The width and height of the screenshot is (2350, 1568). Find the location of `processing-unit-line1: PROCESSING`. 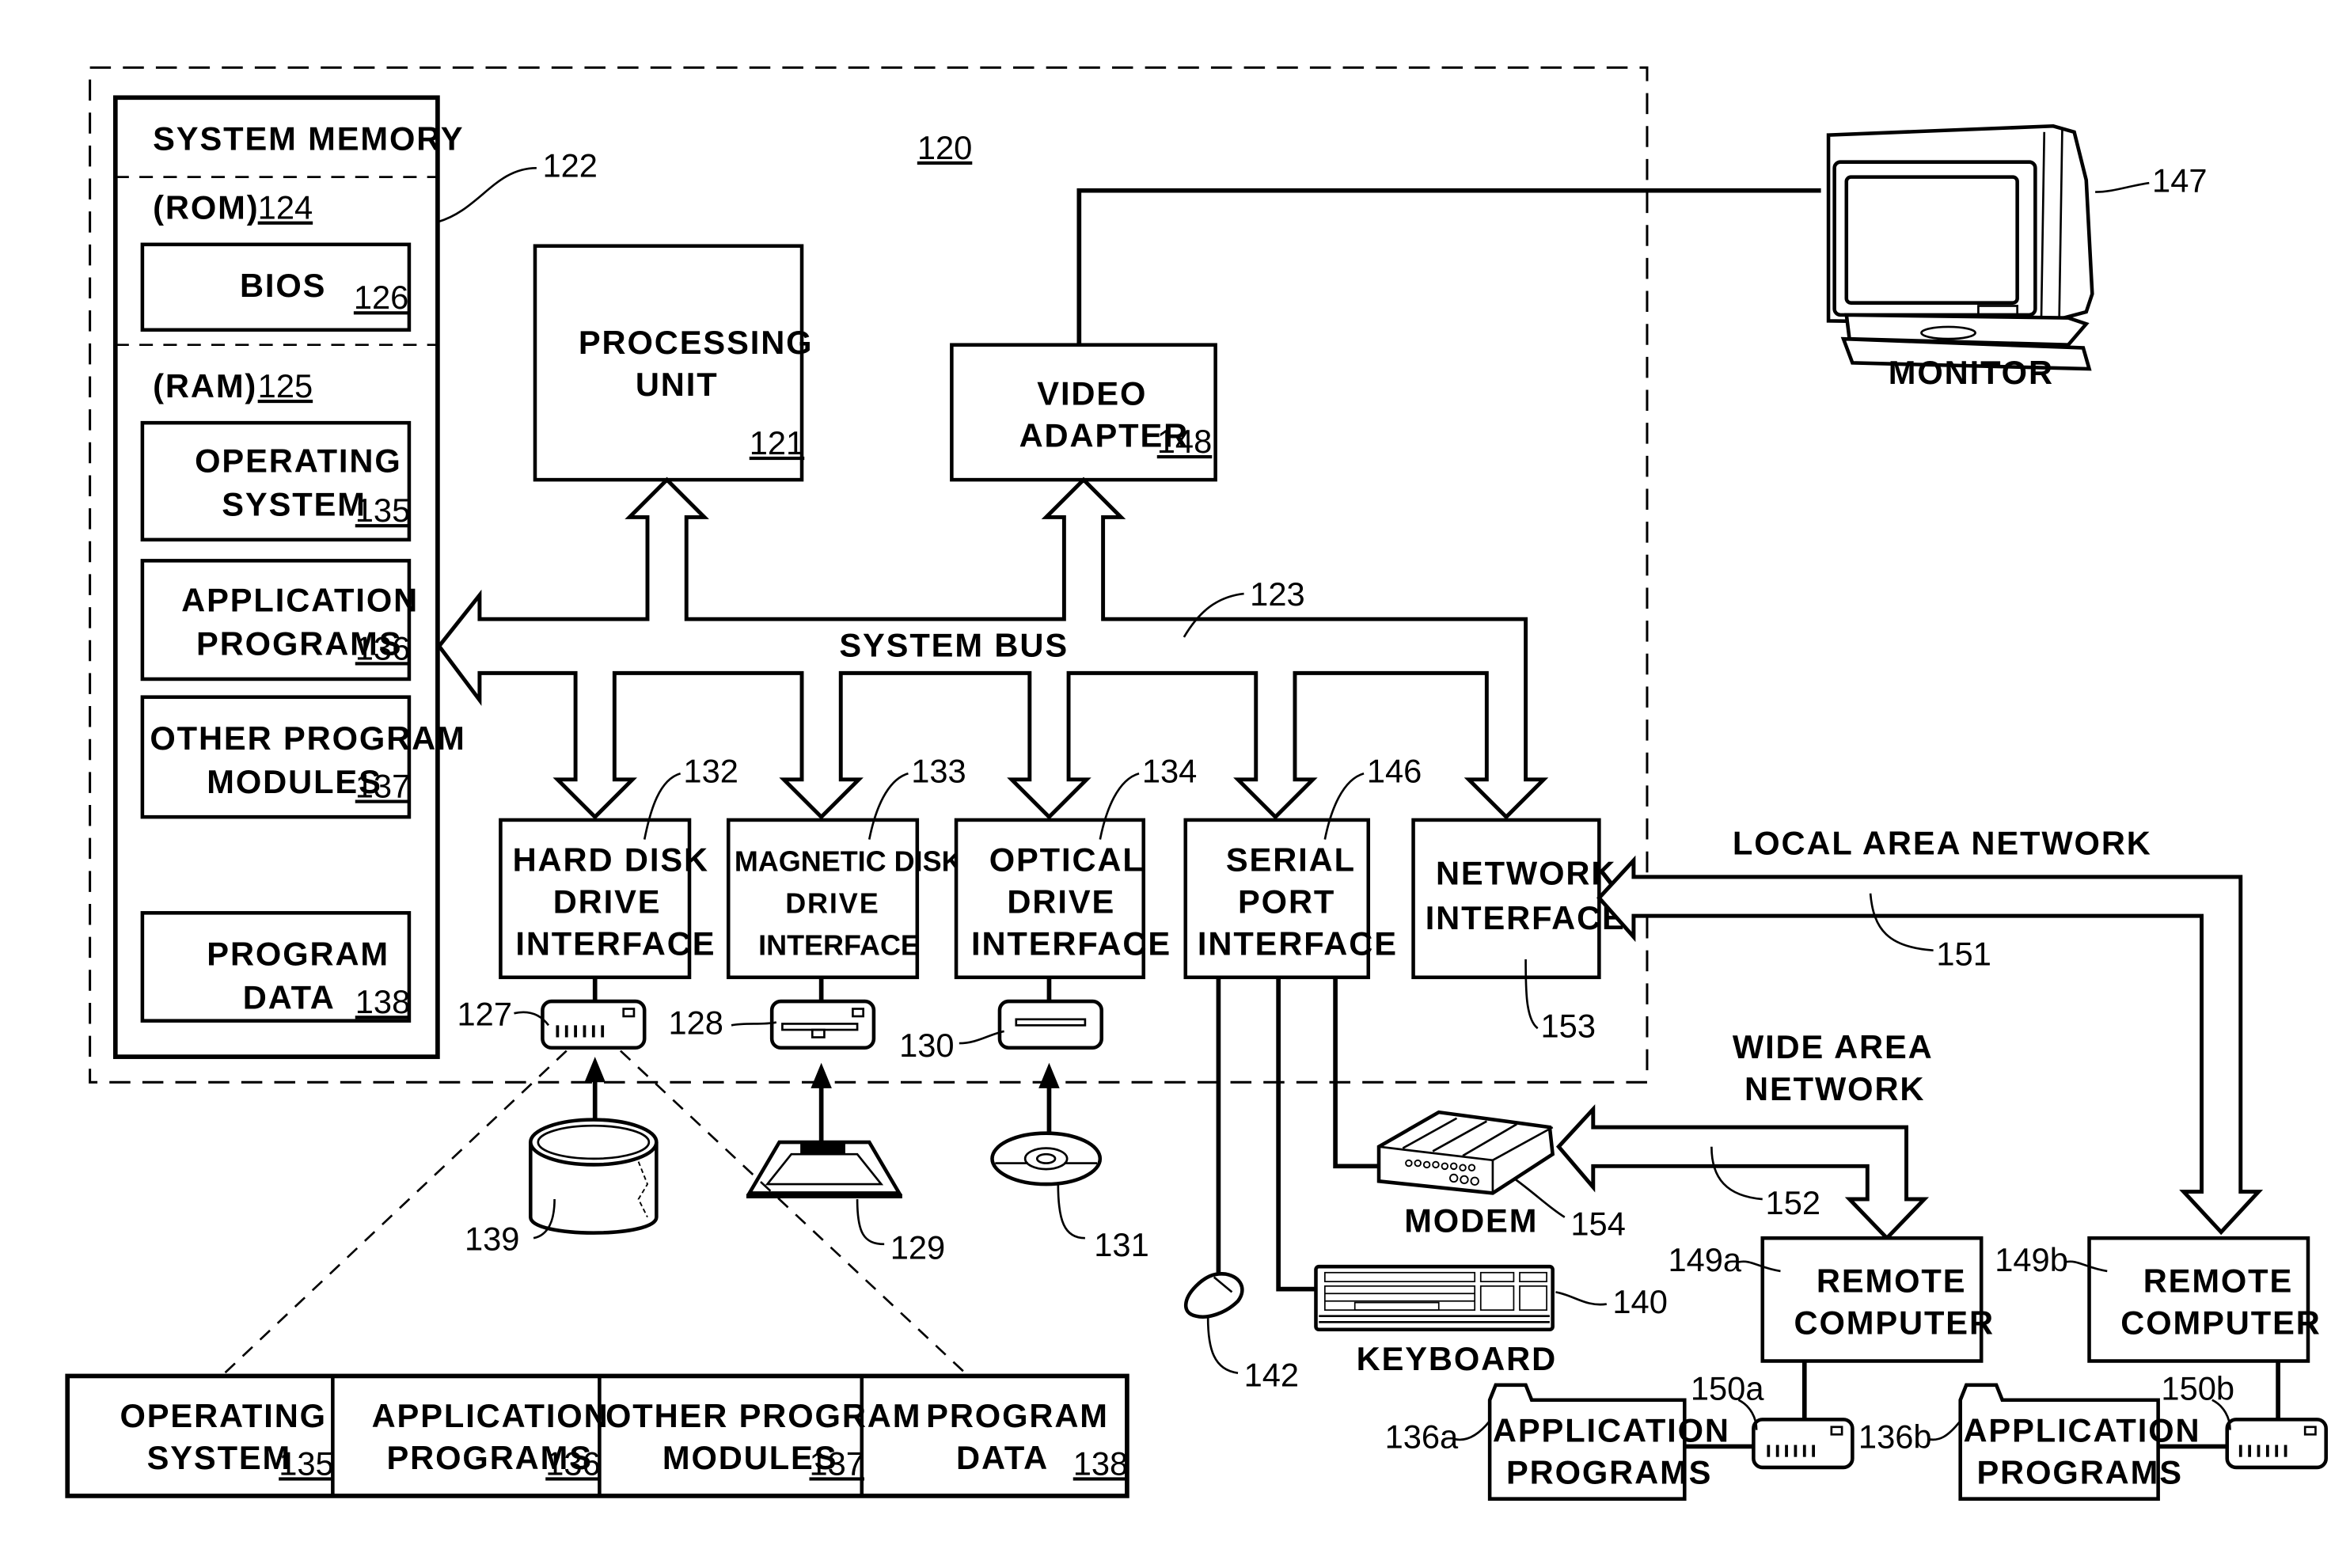

processing-unit-line1: PROCESSING is located at coordinates (696, 342).